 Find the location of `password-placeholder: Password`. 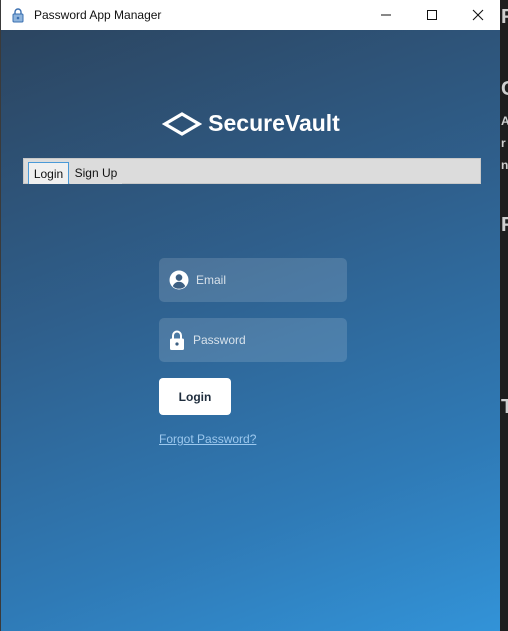

password-placeholder: Password is located at coordinates (219, 340).